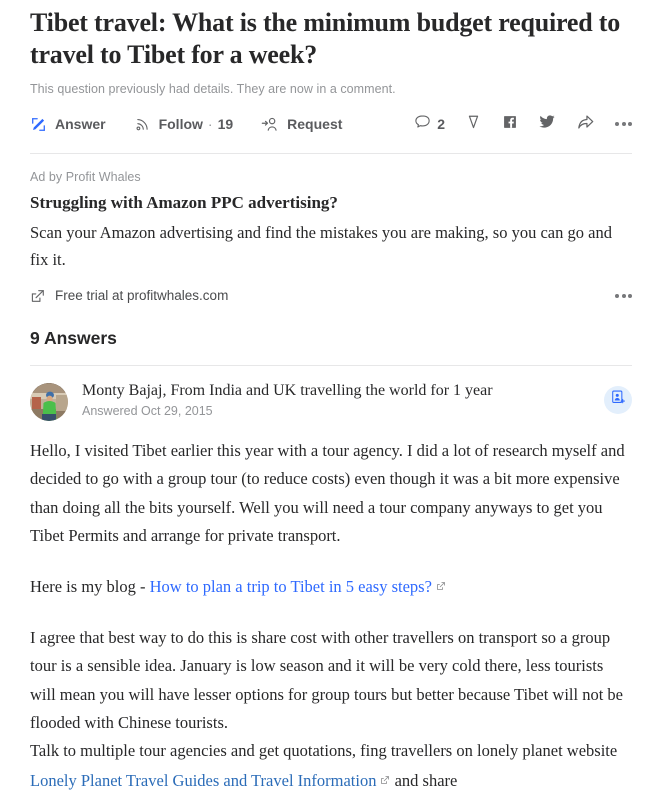  I want to click on comment-button: 2, so click(429, 124).